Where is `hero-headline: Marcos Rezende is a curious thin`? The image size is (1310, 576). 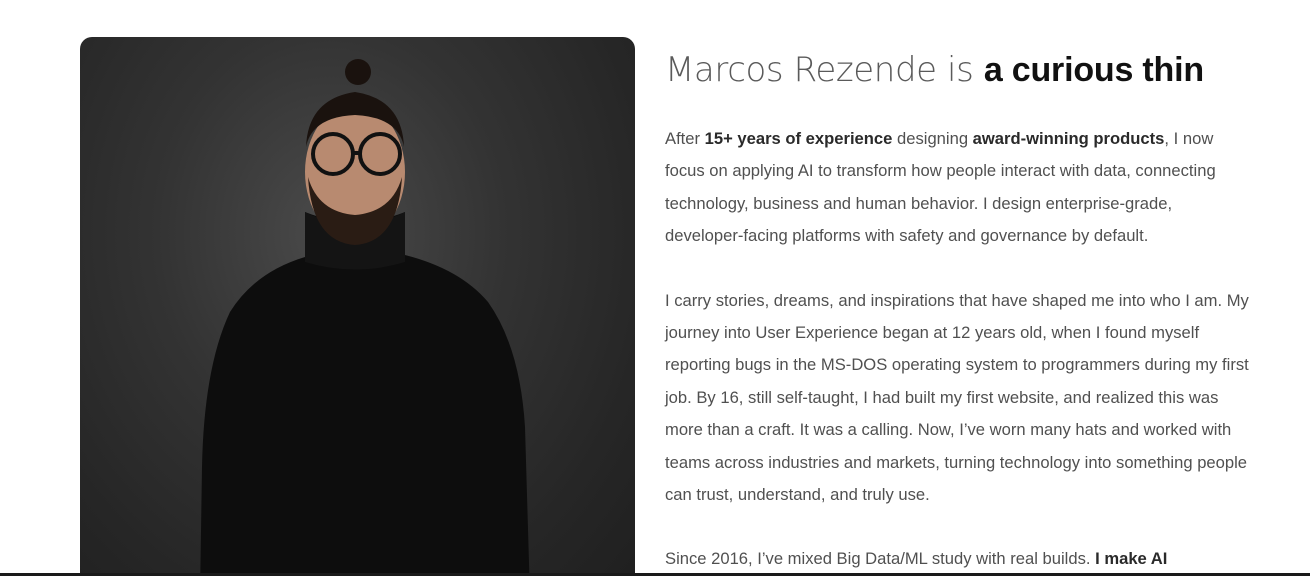
hero-headline: Marcos Rezende is a curious thin is located at coordinates (960, 70).